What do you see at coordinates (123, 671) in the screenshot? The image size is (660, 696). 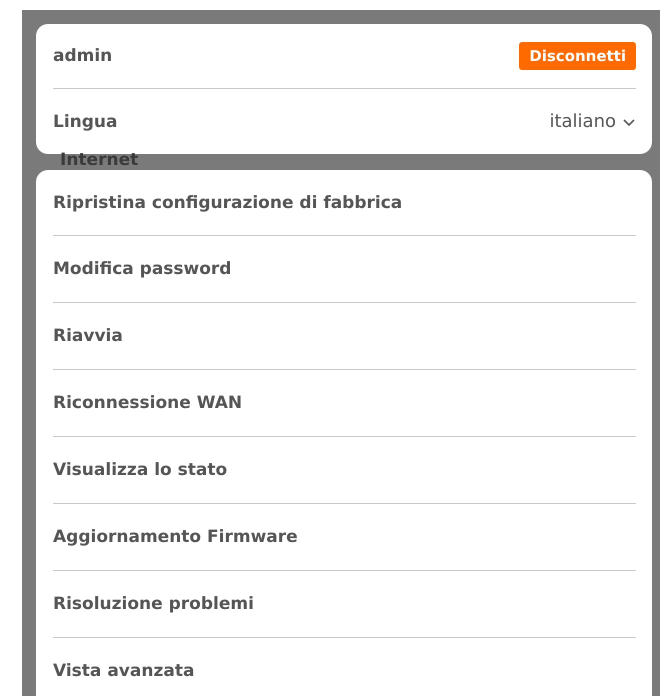 I see `menu-item: Vista avanzata` at bounding box center [123, 671].